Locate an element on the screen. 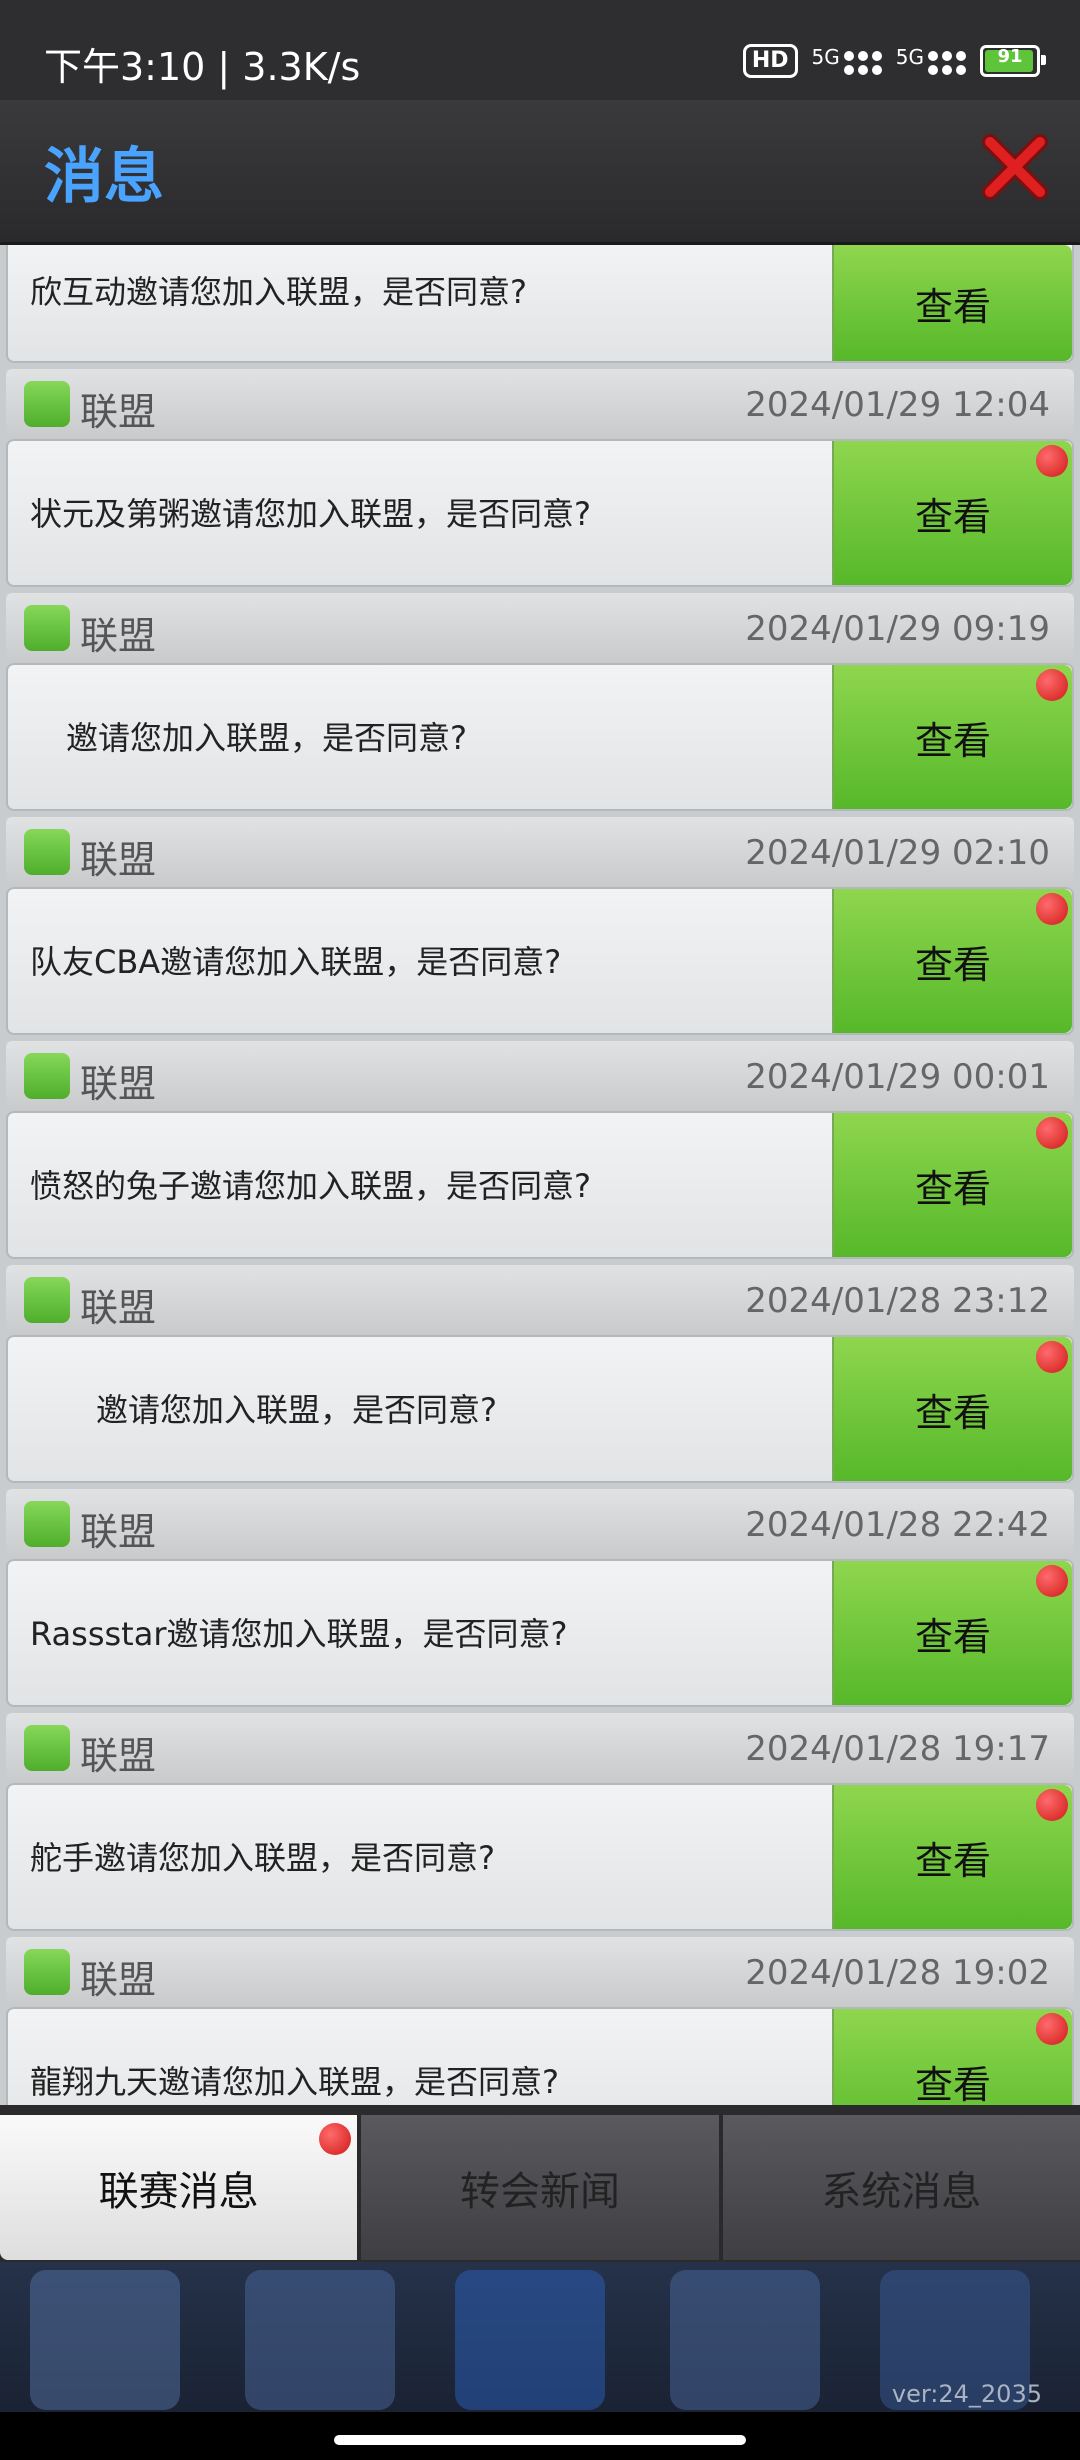  message-text: 欣互动邀请您加入联盟，是否同意? is located at coordinates (278, 292).